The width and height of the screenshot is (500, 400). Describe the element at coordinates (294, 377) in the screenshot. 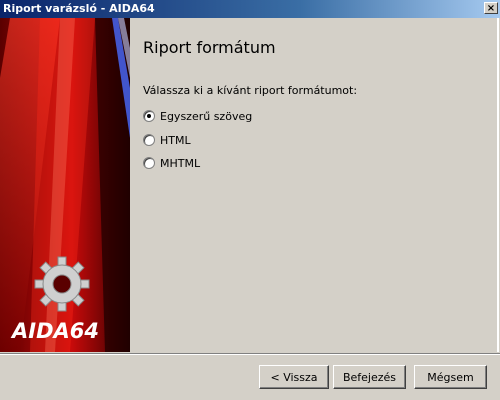

I see `back-button: < Vissza` at that location.